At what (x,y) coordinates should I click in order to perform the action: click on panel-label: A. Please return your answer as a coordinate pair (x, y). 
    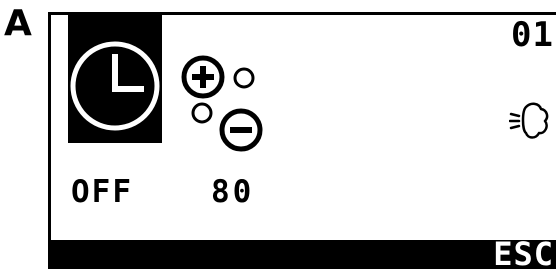
    Looking at the image, I should click on (18, 23).